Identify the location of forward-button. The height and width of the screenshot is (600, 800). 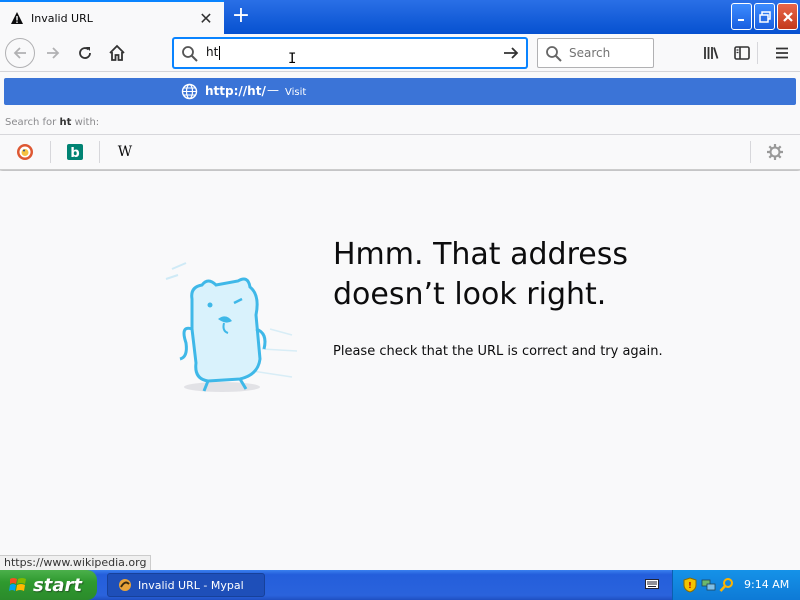
(53, 53).